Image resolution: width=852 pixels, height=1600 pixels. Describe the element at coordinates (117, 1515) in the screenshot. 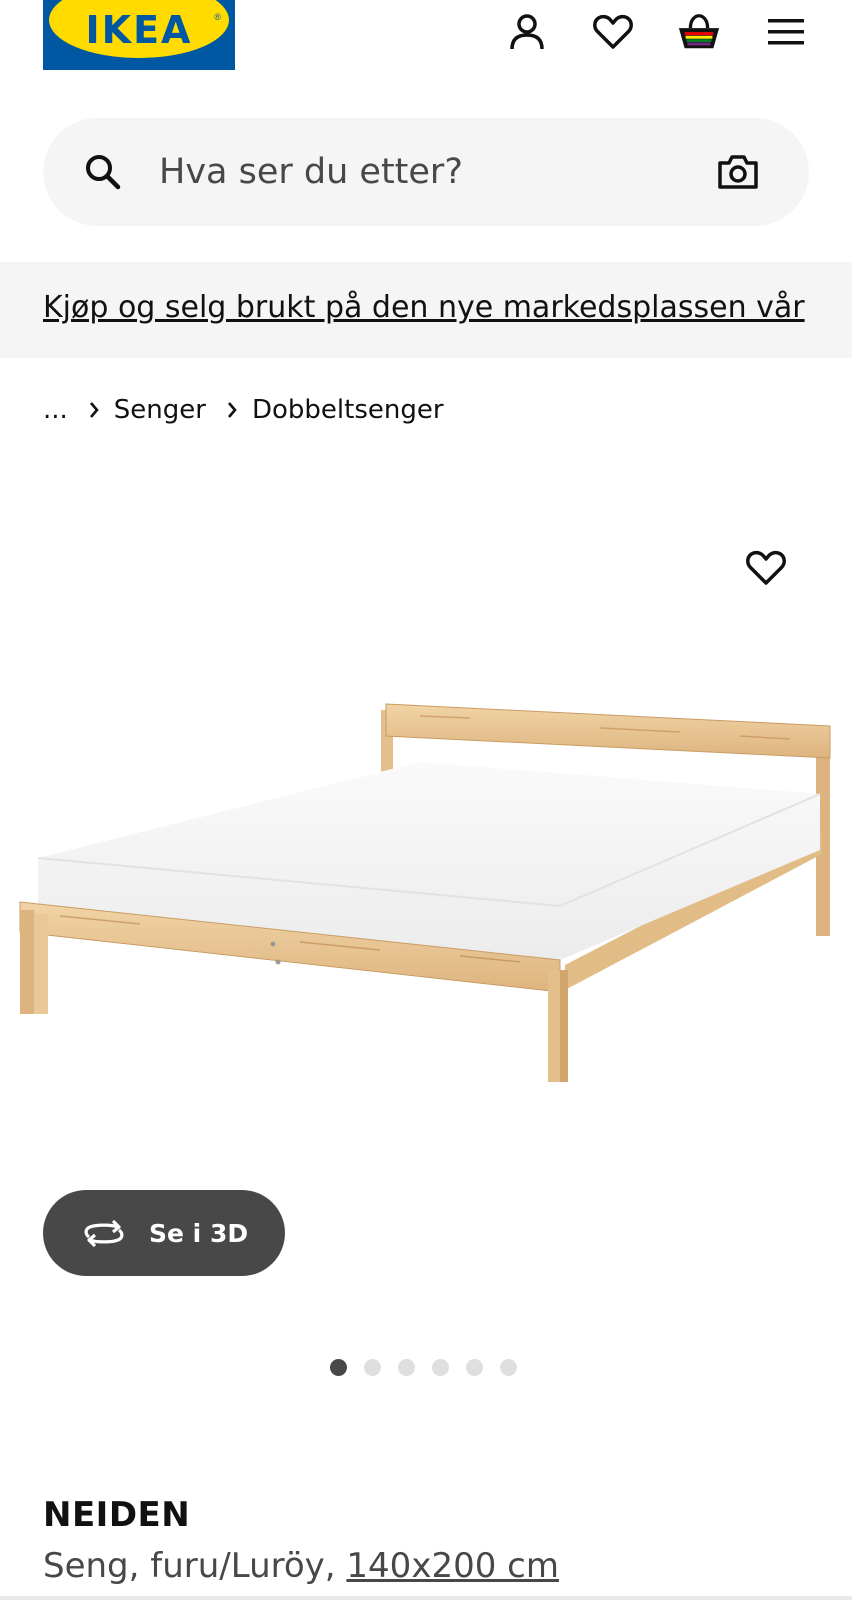

I see `product-name: NEIDEN` at that location.